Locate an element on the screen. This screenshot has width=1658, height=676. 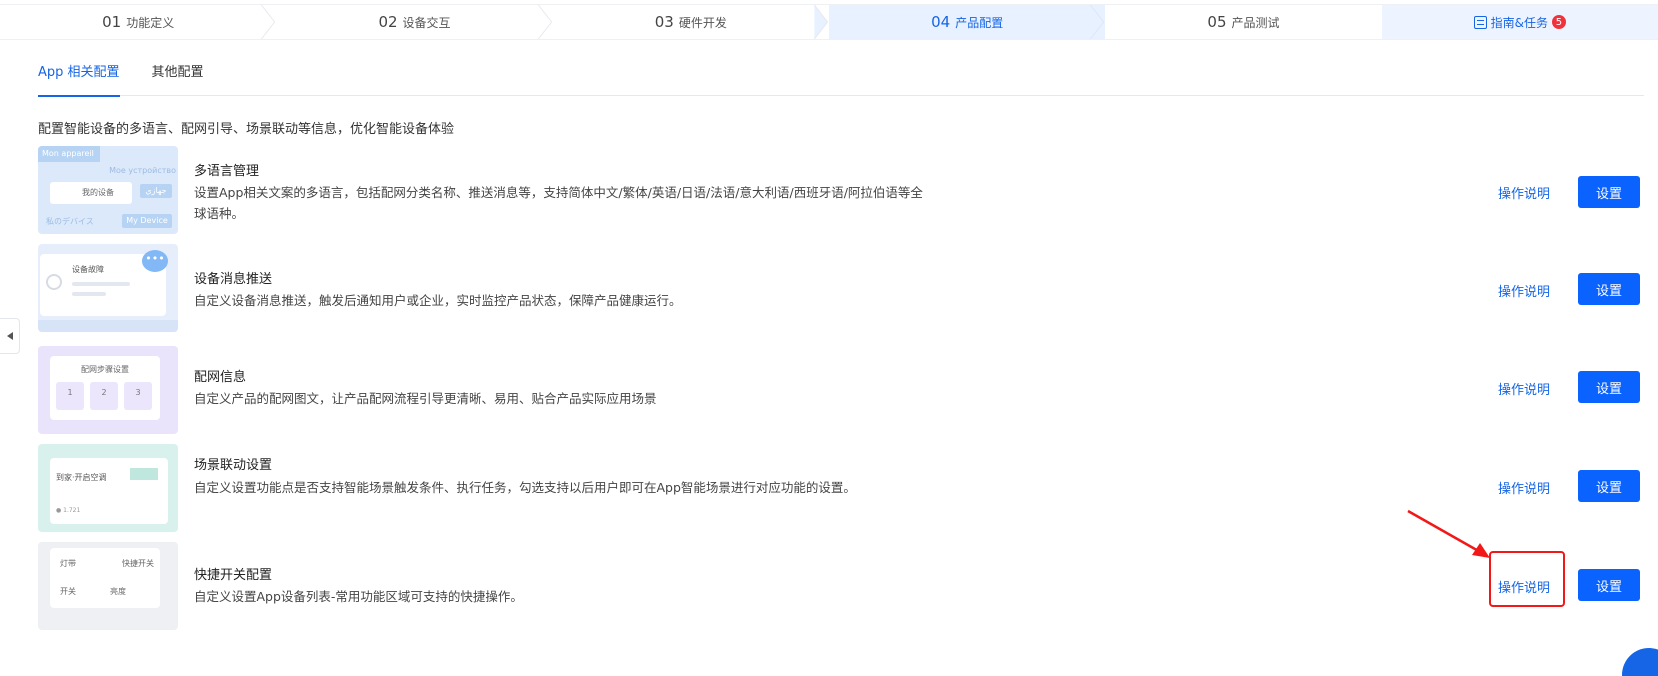
guide-tasks-button: 指南&任务 5 is located at coordinates (1519, 22).